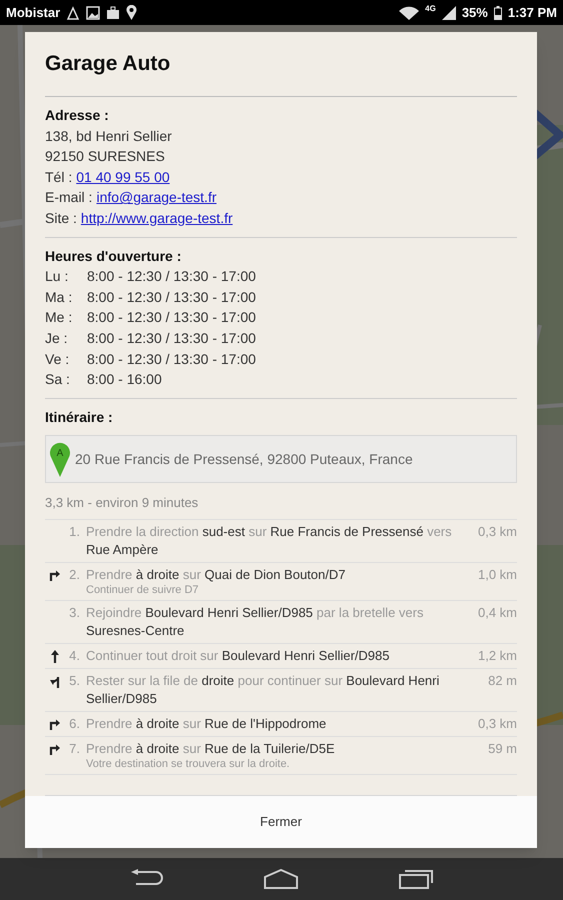 The width and height of the screenshot is (563, 900). I want to click on location-pin-icon, so click(132, 12).